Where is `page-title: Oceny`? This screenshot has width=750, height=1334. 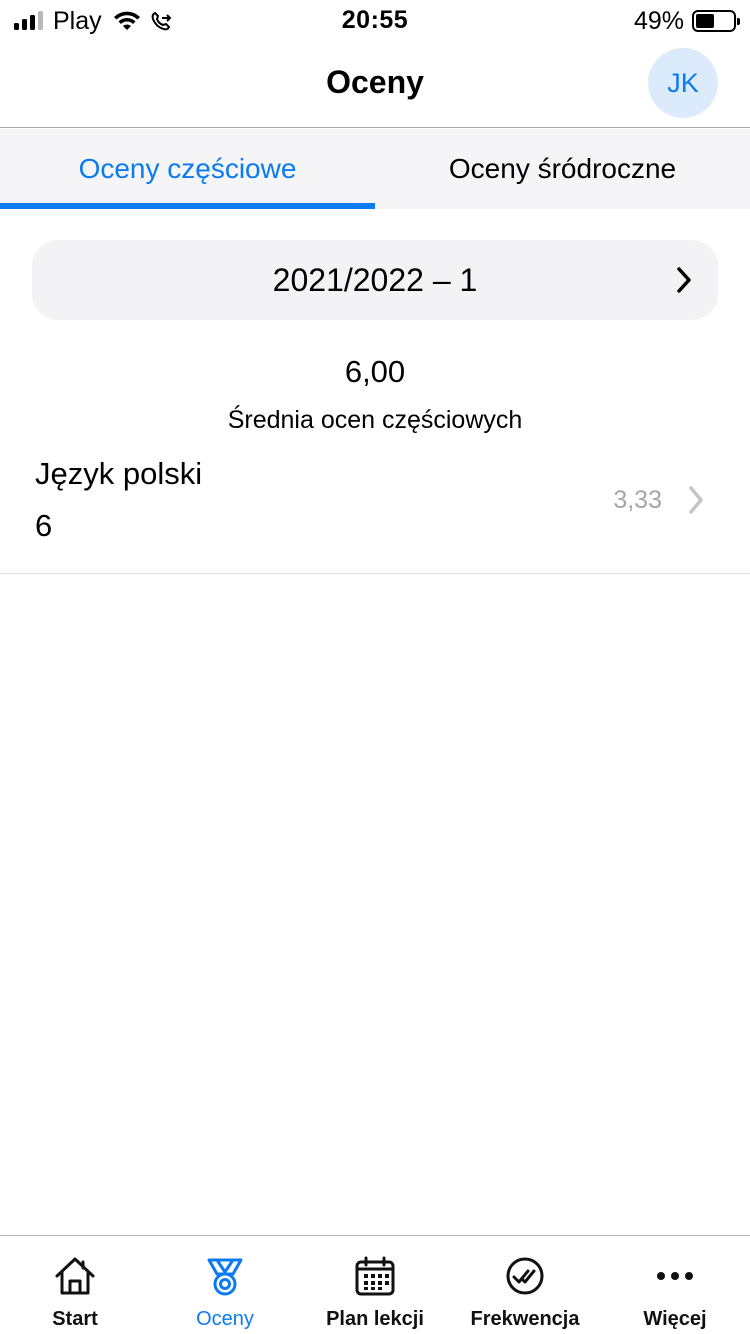 page-title: Oceny is located at coordinates (375, 82).